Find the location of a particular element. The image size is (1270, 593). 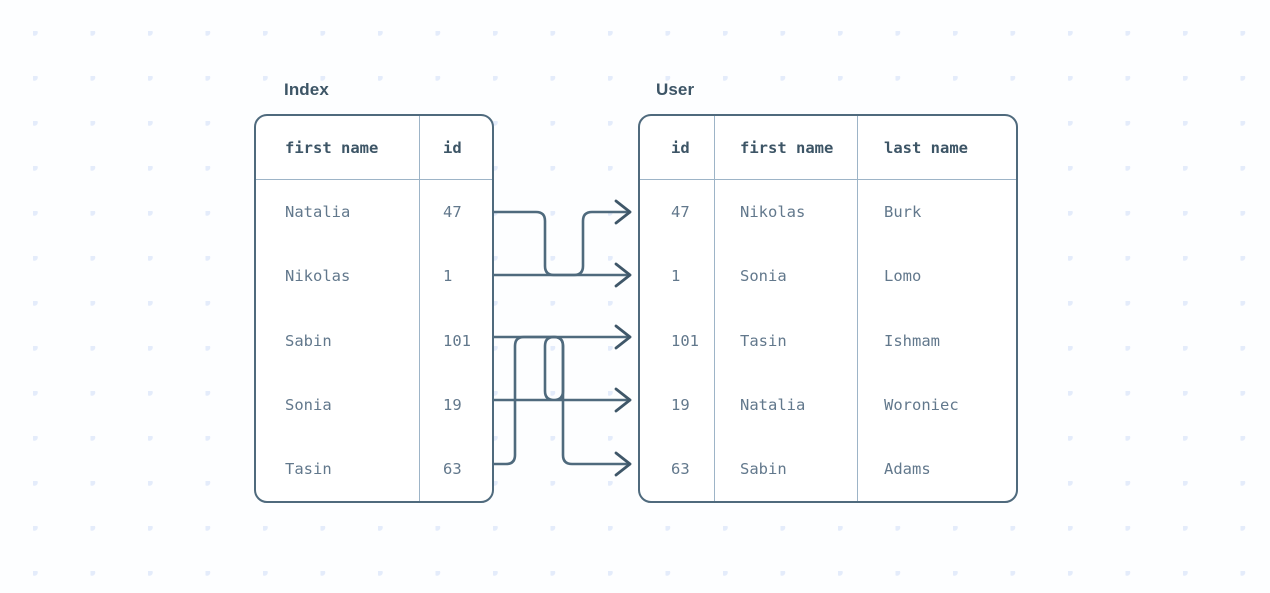

table-row: 63 Sabin Adams is located at coordinates (828, 468).